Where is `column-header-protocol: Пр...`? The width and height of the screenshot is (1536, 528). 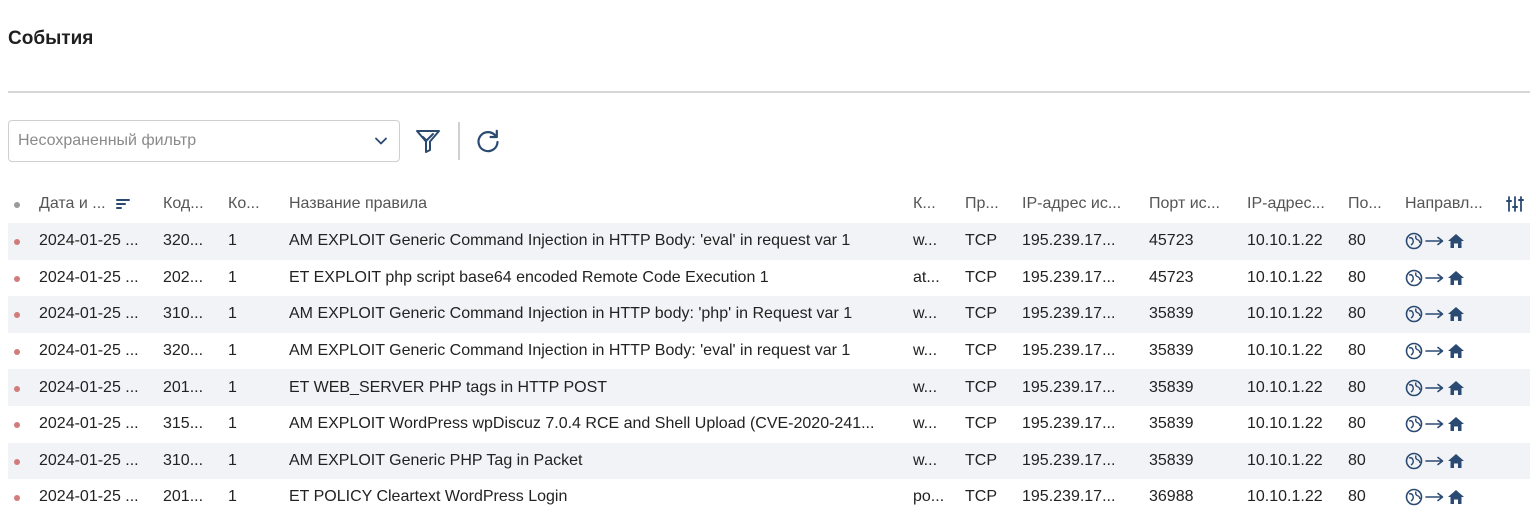 column-header-protocol: Пр... is located at coordinates (993, 204).